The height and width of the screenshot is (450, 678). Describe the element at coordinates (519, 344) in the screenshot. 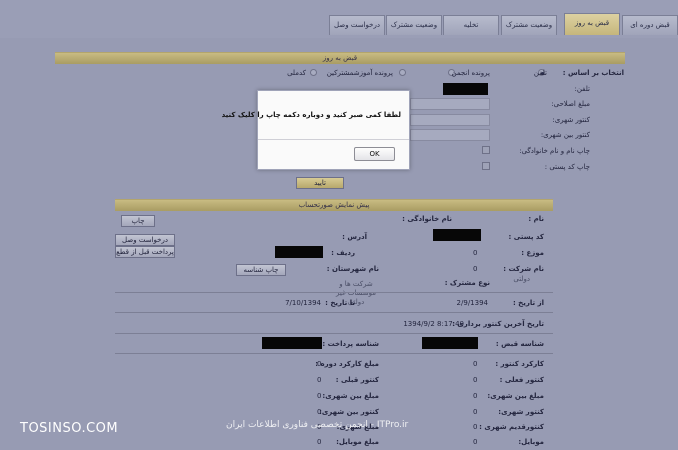

I see `bill-id-label: شناسه قبض :` at that location.